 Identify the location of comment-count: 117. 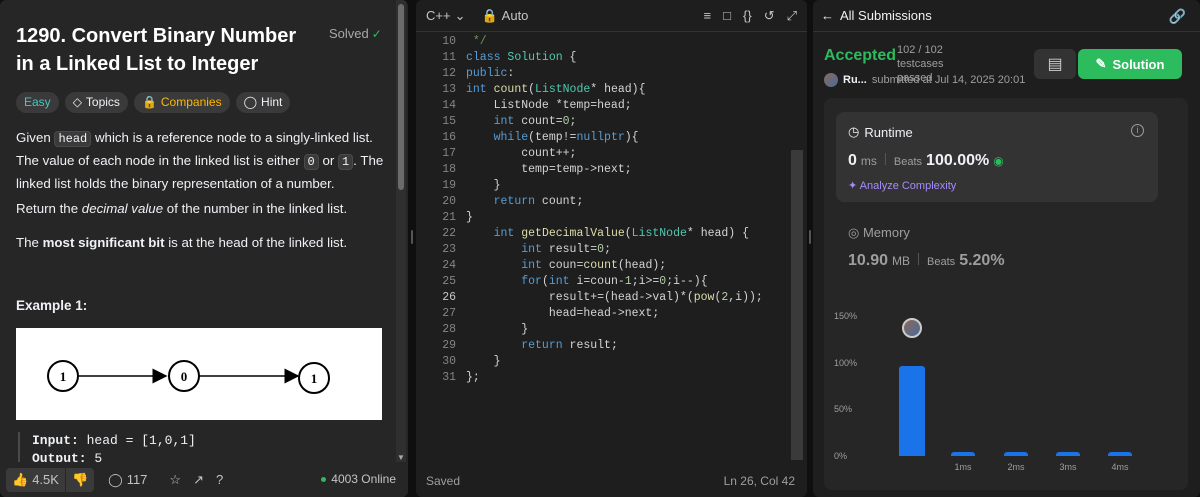
(137, 479).